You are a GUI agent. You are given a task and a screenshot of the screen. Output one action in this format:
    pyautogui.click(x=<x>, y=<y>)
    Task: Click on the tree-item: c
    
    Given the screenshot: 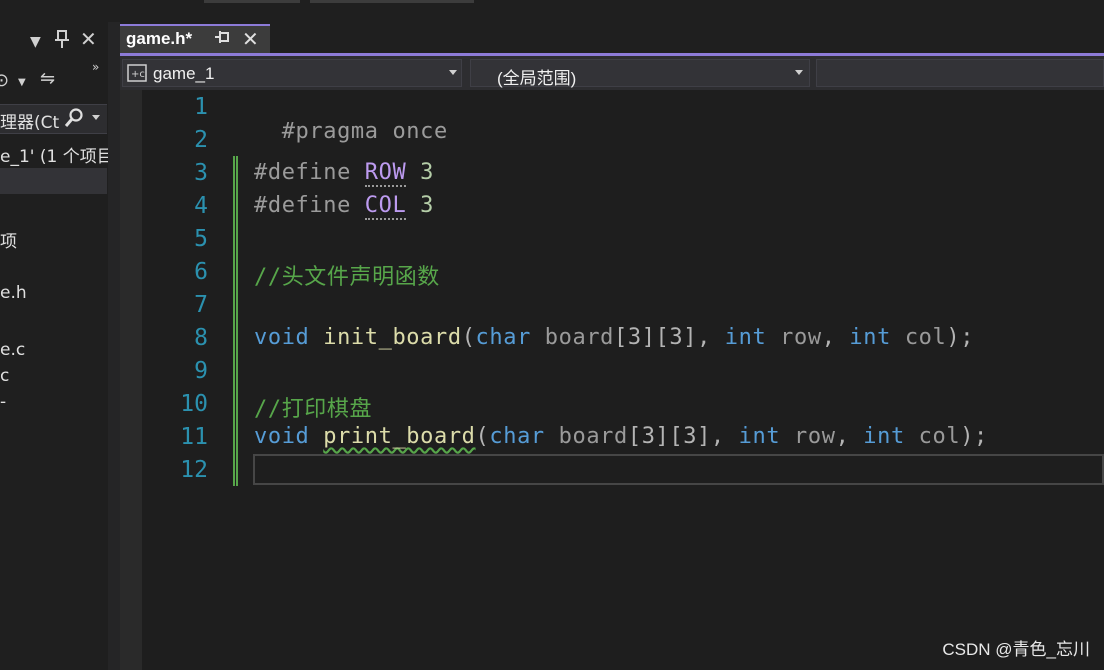 What is the action you would take?
    pyautogui.click(x=4, y=376)
    